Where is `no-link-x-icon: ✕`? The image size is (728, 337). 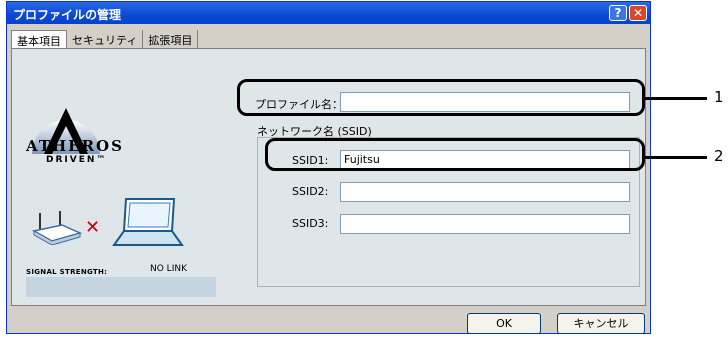 no-link-x-icon: ✕ is located at coordinates (93, 227).